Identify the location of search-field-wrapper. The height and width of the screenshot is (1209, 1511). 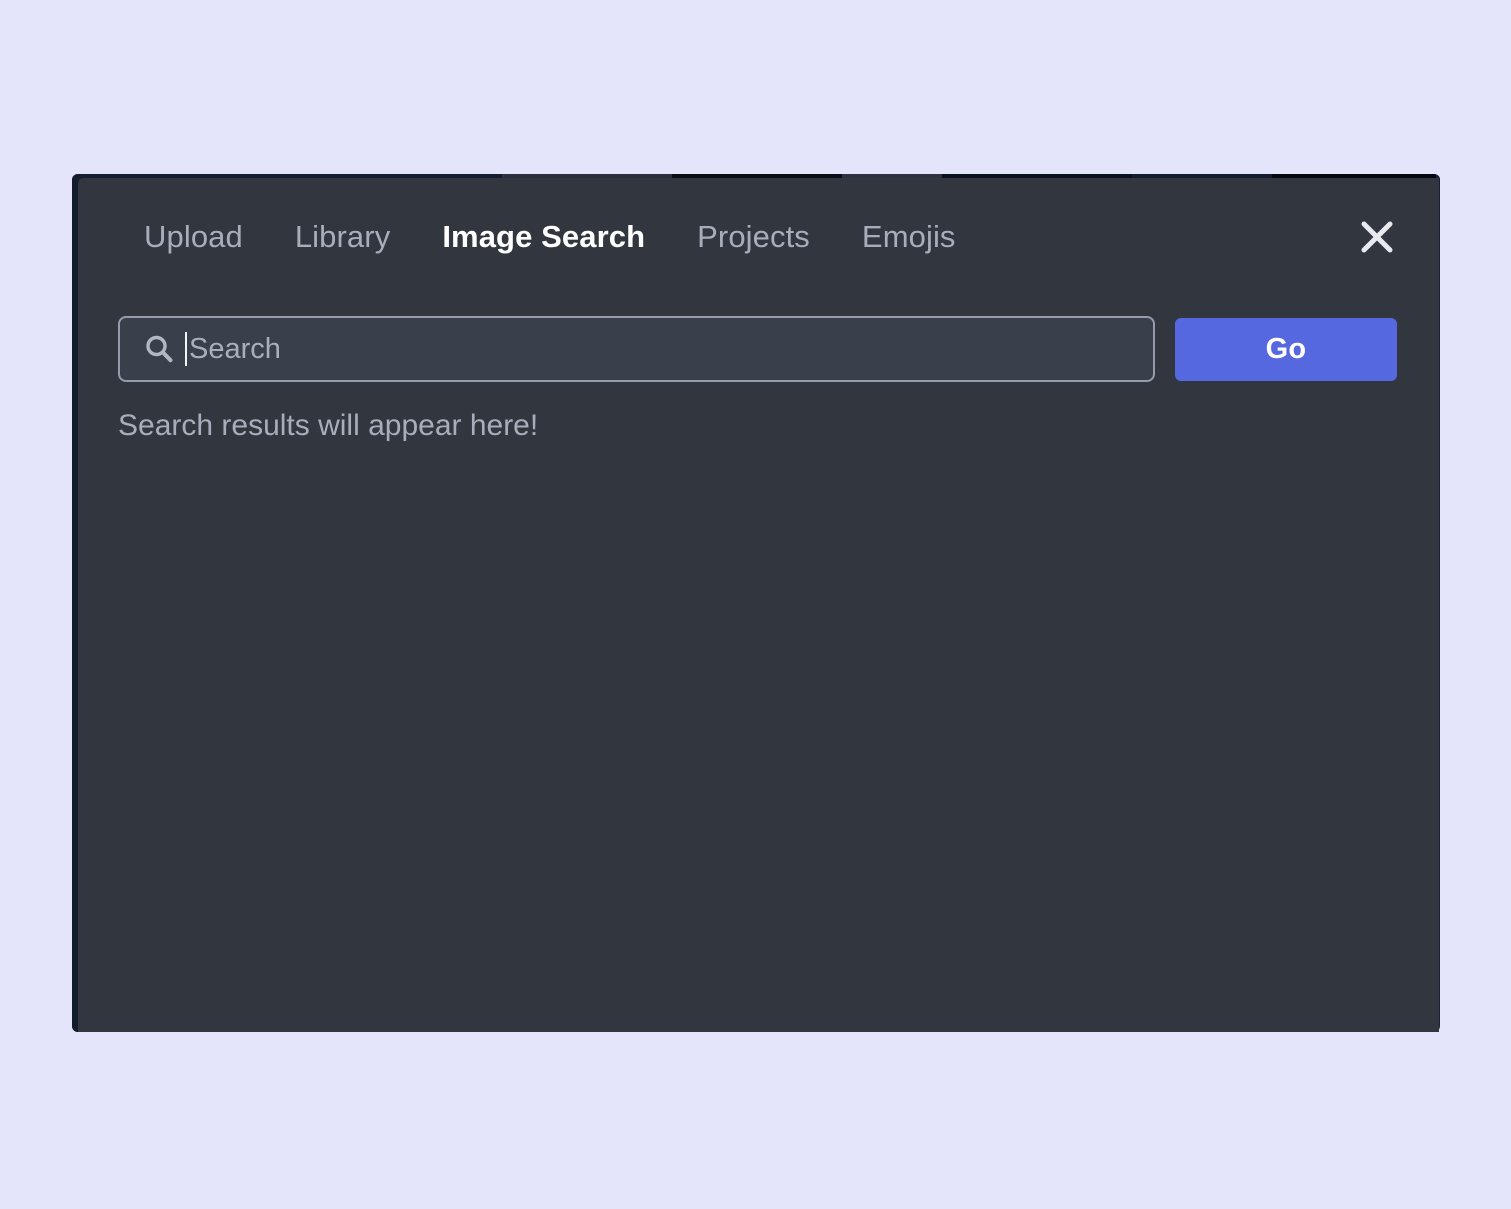
(636, 349).